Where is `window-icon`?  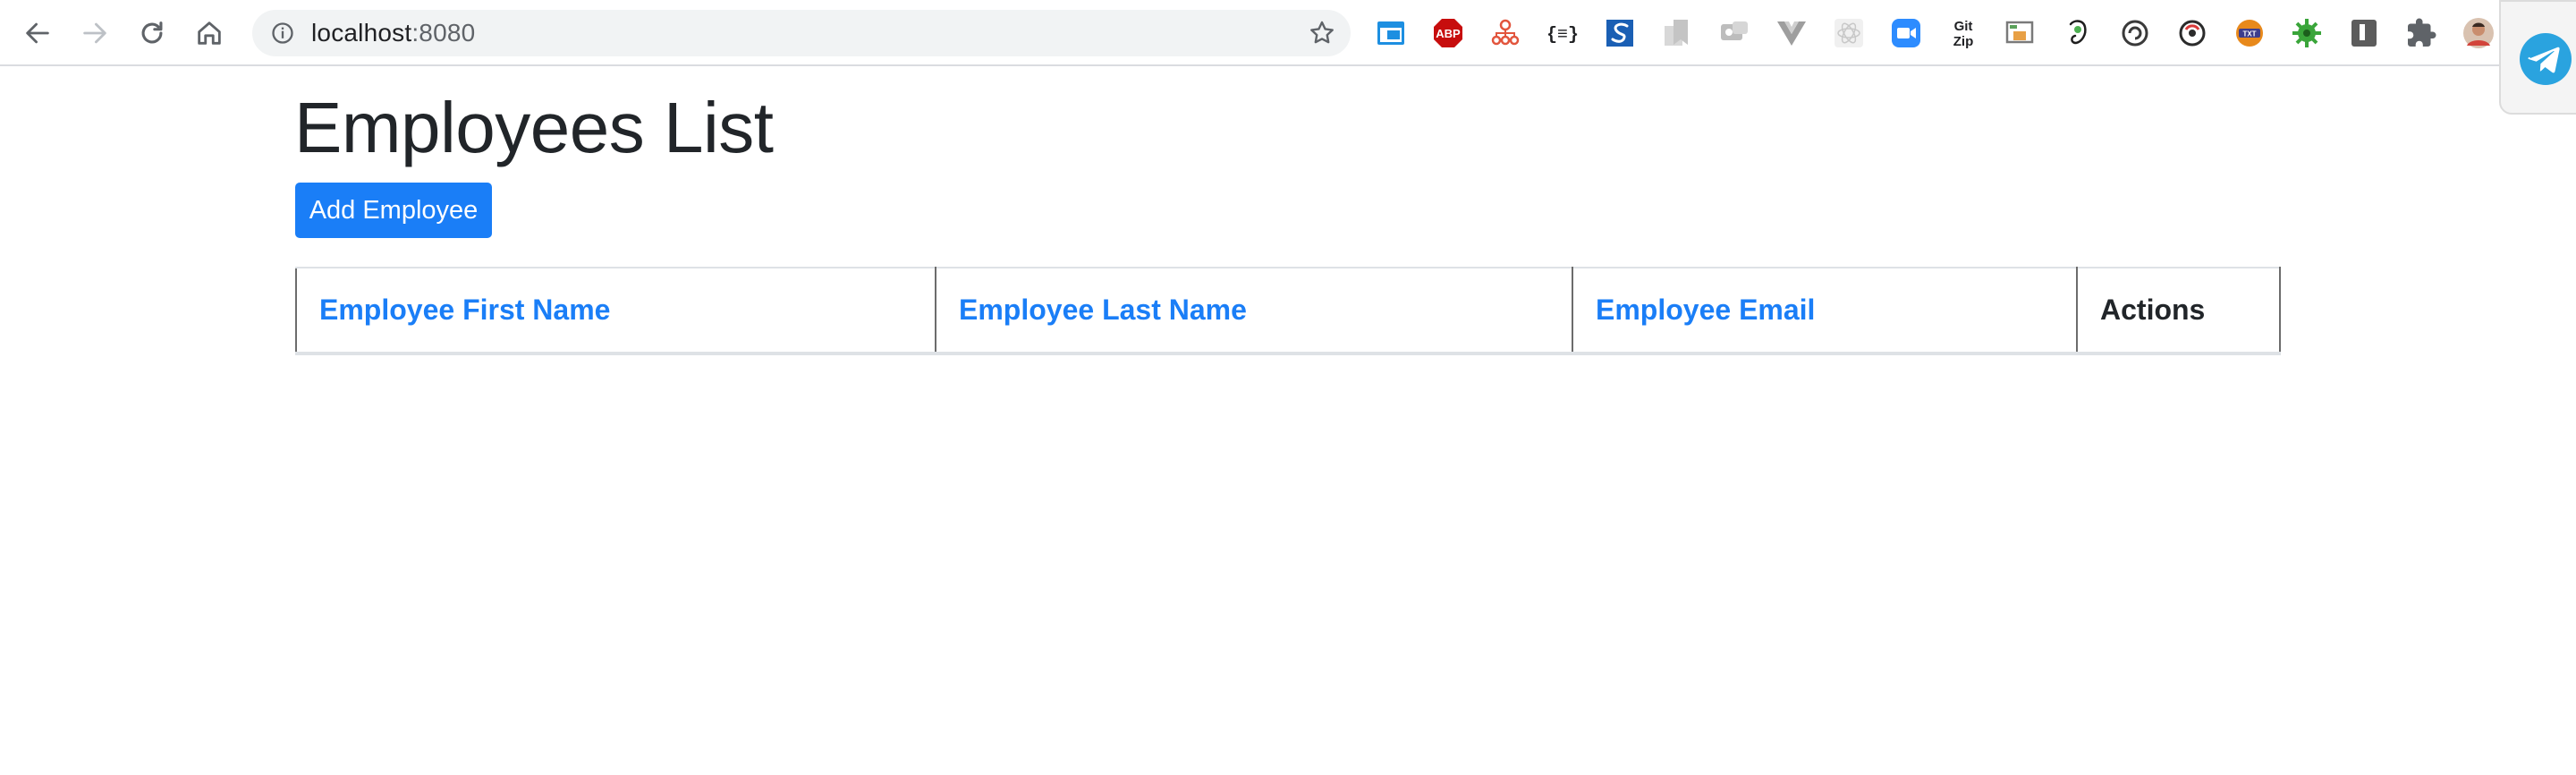 window-icon is located at coordinates (2019, 32).